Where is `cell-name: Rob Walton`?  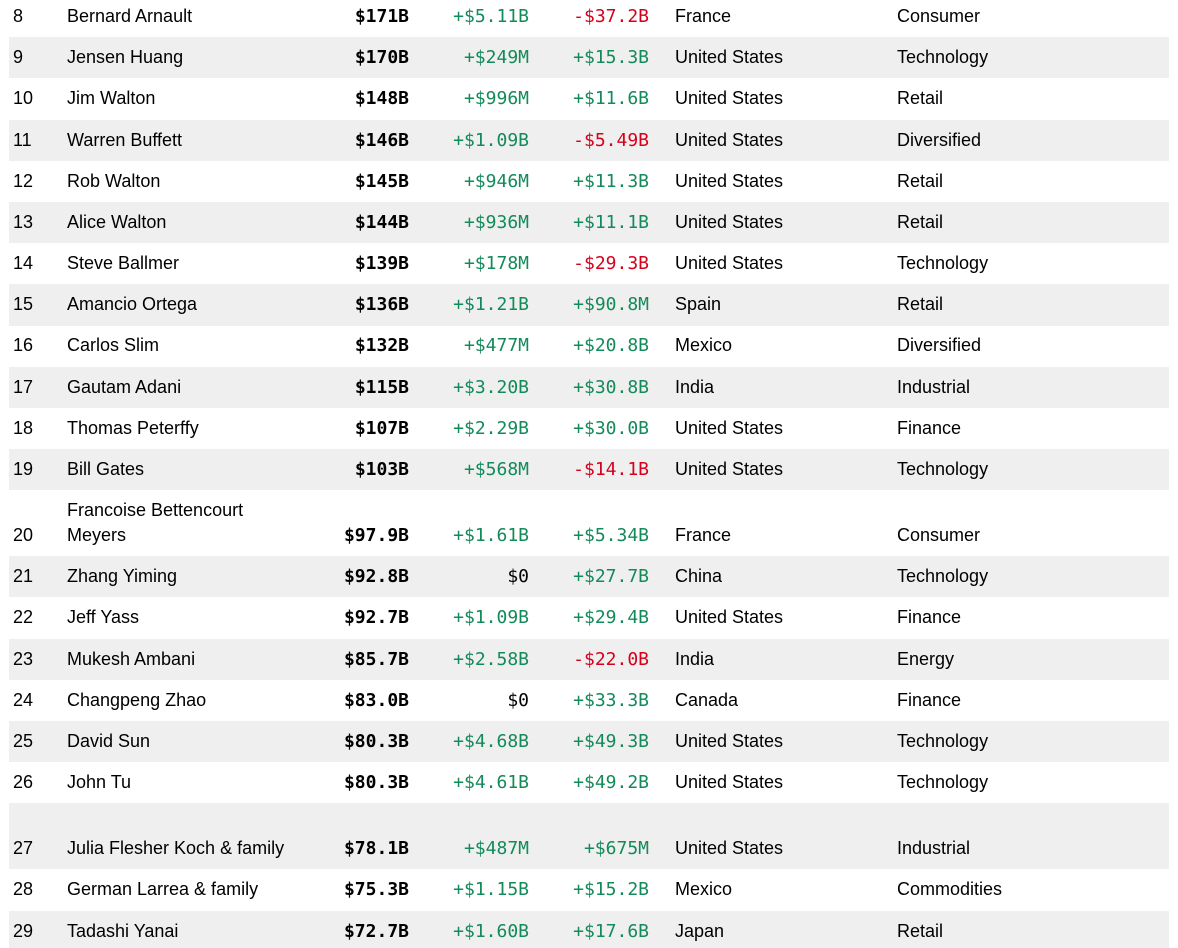 cell-name: Rob Walton is located at coordinates (182, 181).